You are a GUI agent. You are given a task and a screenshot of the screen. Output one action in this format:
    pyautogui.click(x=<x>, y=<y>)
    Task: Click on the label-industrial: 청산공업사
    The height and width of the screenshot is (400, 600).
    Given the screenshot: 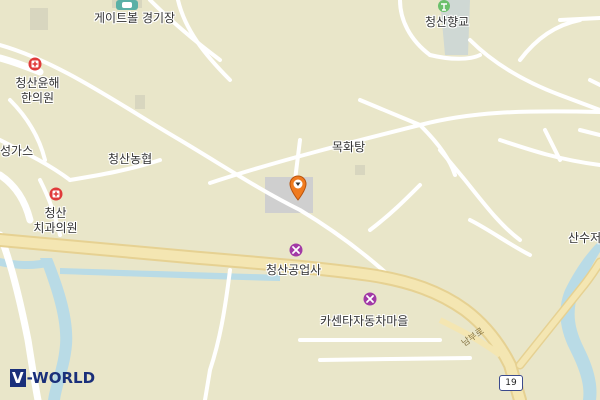 What is the action you would take?
    pyautogui.click(x=293, y=269)
    